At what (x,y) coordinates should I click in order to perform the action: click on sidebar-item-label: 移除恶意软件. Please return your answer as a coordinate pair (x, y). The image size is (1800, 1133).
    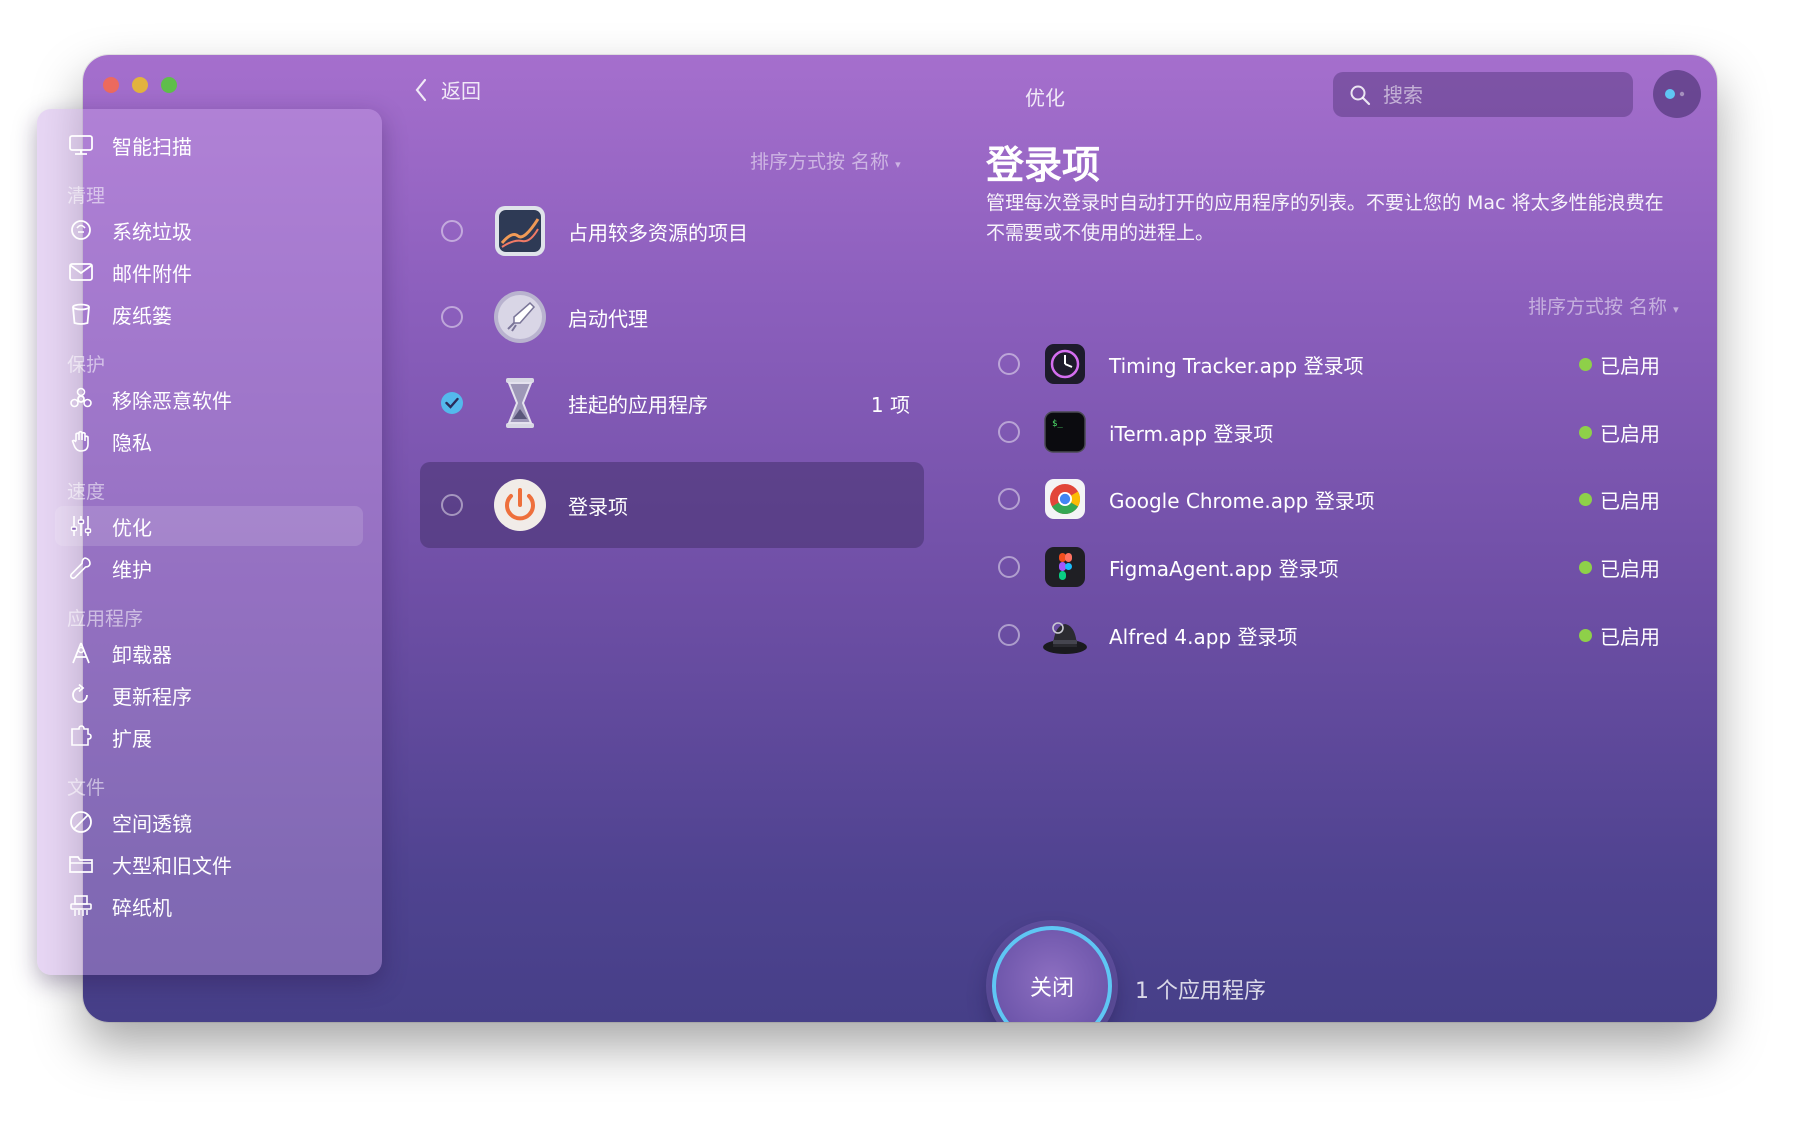
    Looking at the image, I should click on (172, 400).